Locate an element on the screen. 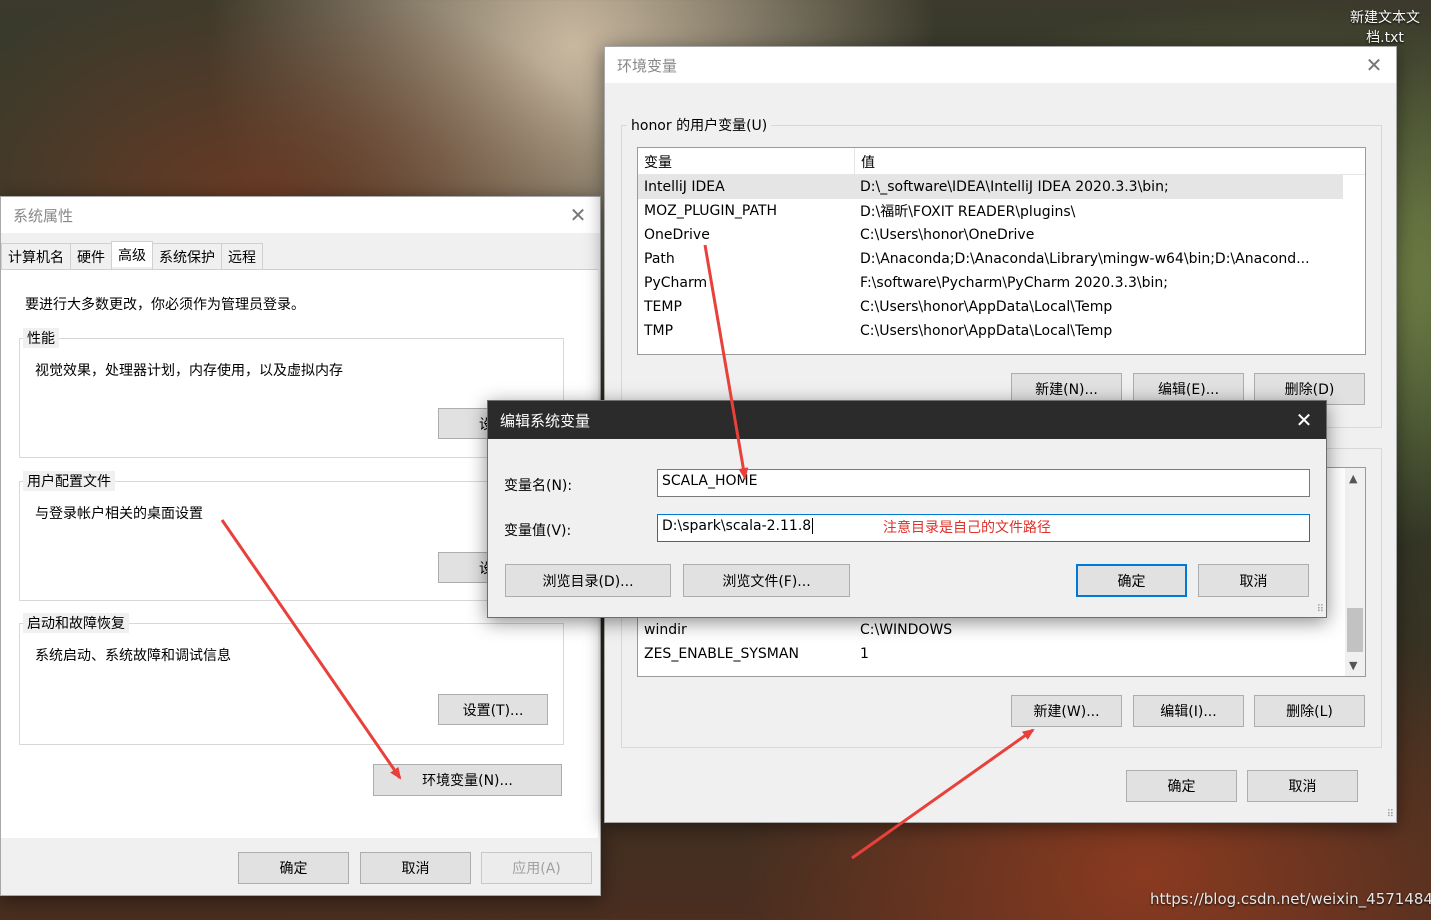  startup-recovery-group is located at coordinates (291, 684).